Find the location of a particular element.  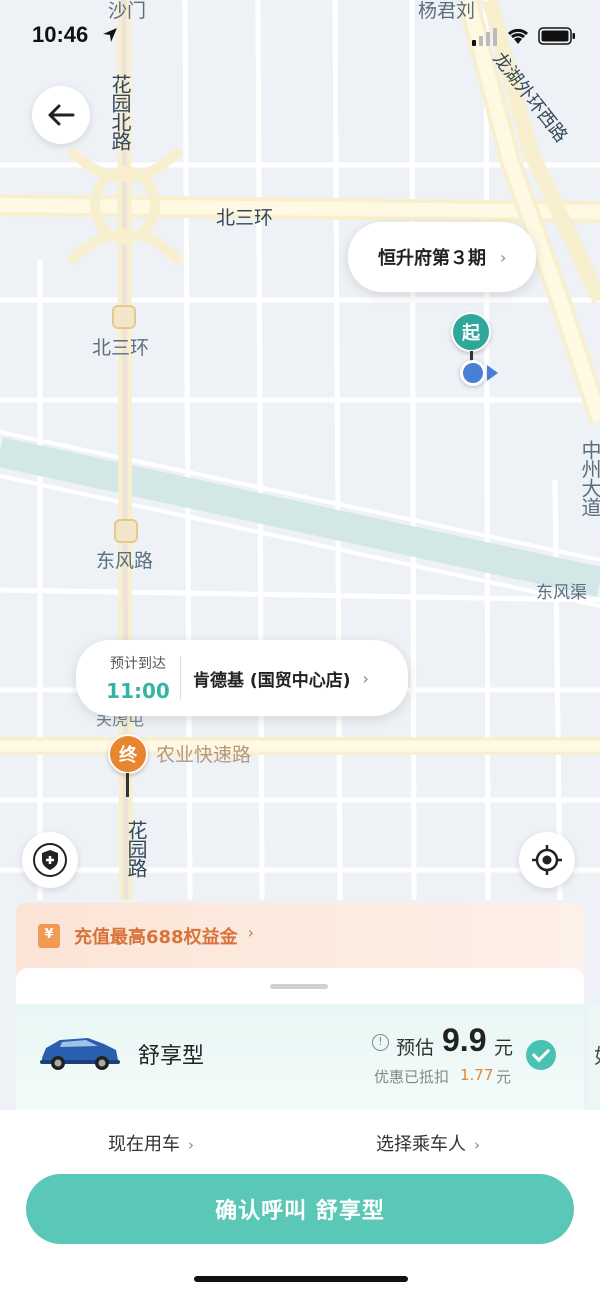

passenger-option: 选择乘车人 › is located at coordinates (428, 1143).